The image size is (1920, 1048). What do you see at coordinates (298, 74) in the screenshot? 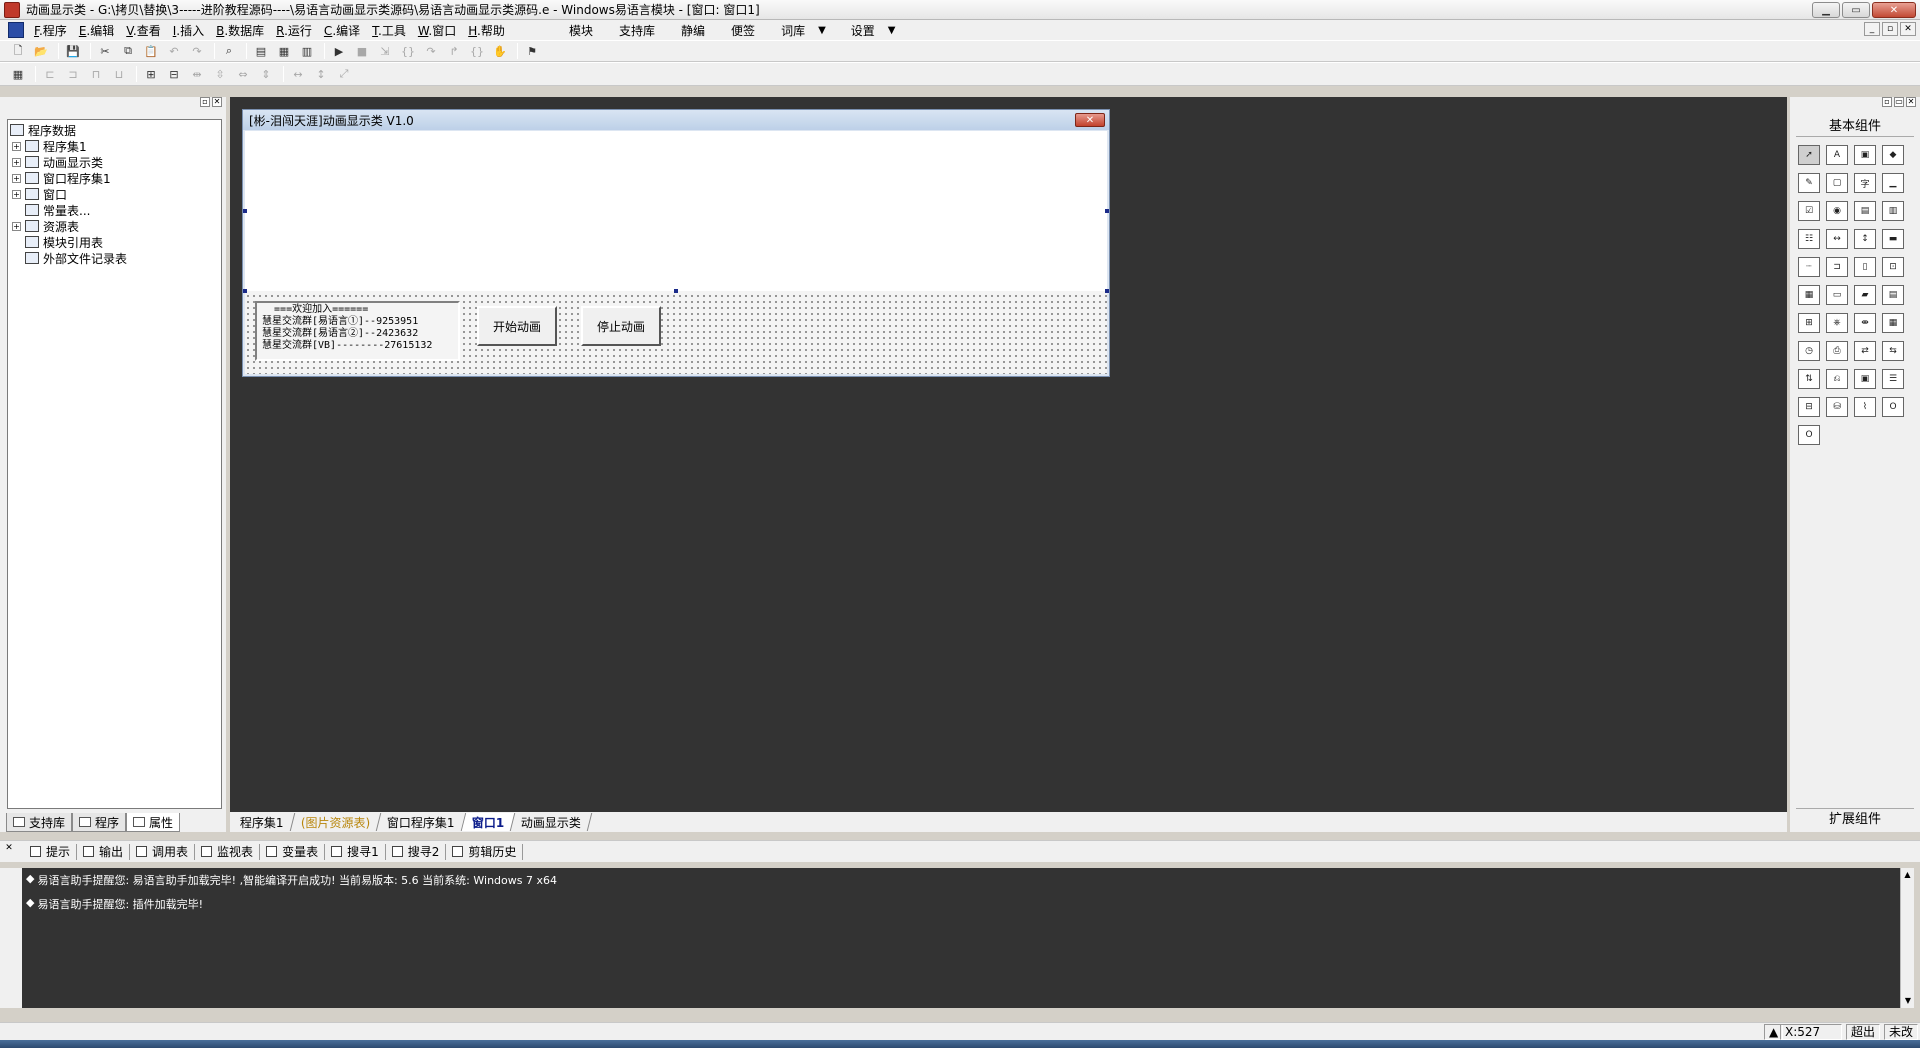
I see `size-width-icon: ↔` at bounding box center [298, 74].